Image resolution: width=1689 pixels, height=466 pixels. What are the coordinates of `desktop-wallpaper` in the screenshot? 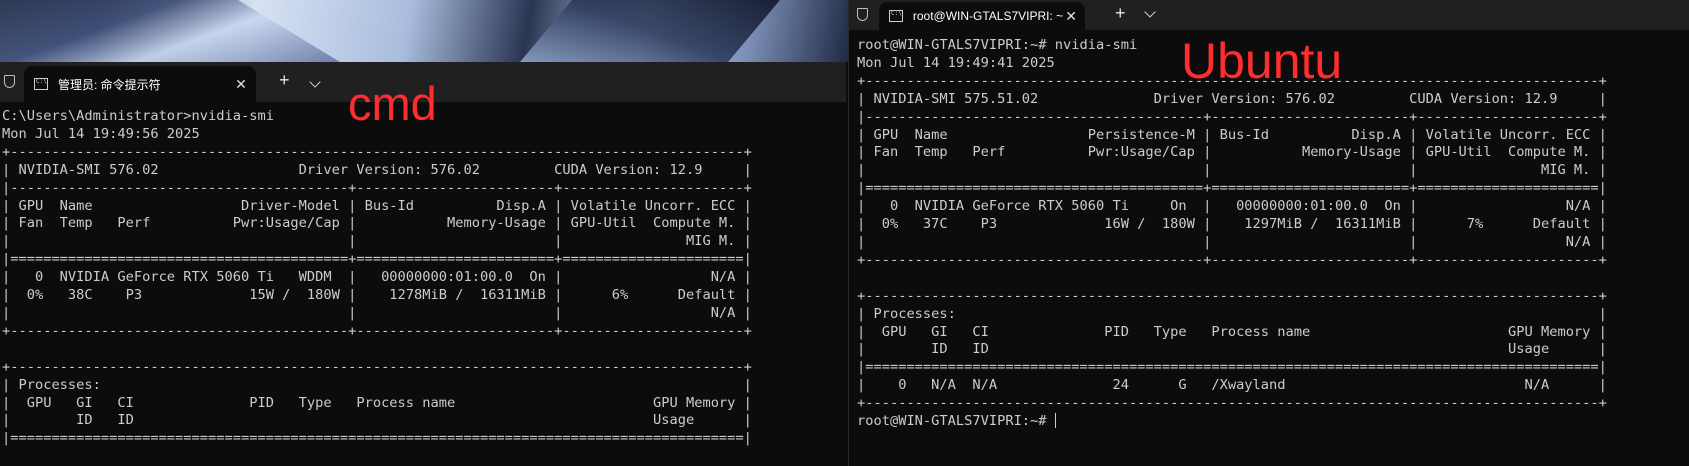 It's located at (424, 31).